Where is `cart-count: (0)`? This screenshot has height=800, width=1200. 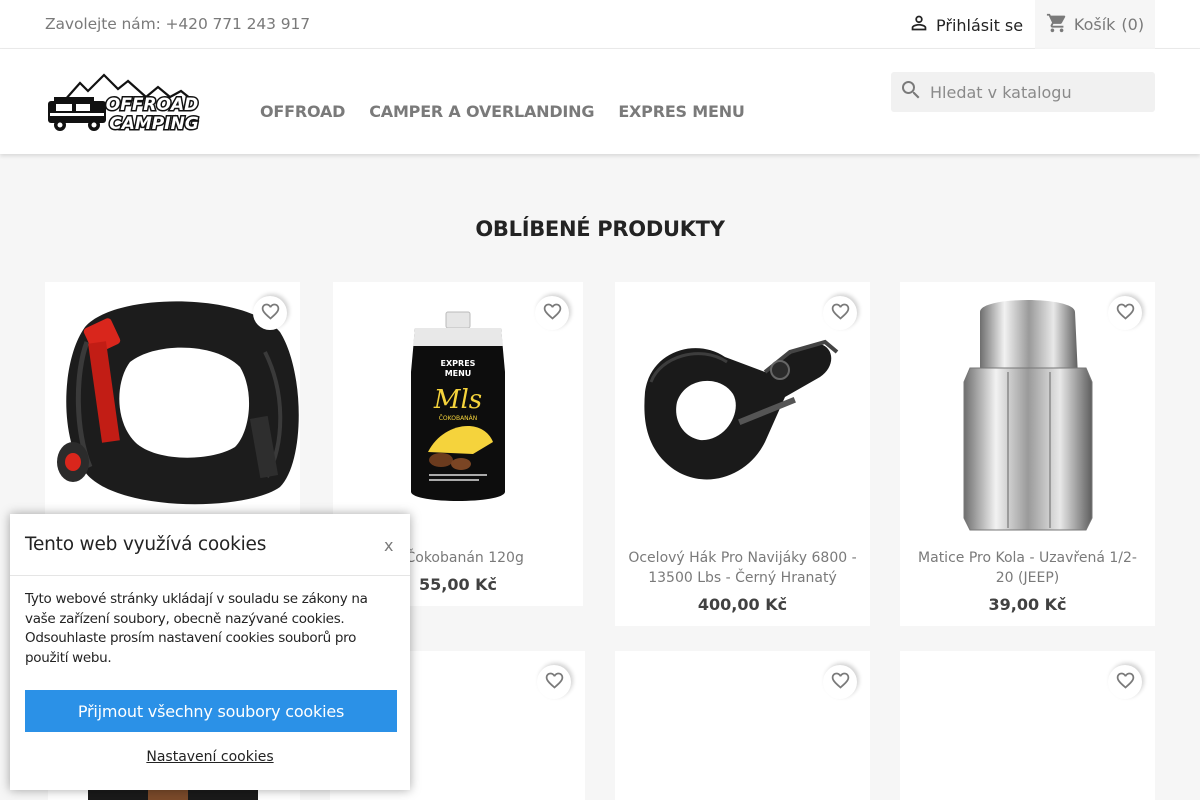 cart-count: (0) is located at coordinates (1133, 24).